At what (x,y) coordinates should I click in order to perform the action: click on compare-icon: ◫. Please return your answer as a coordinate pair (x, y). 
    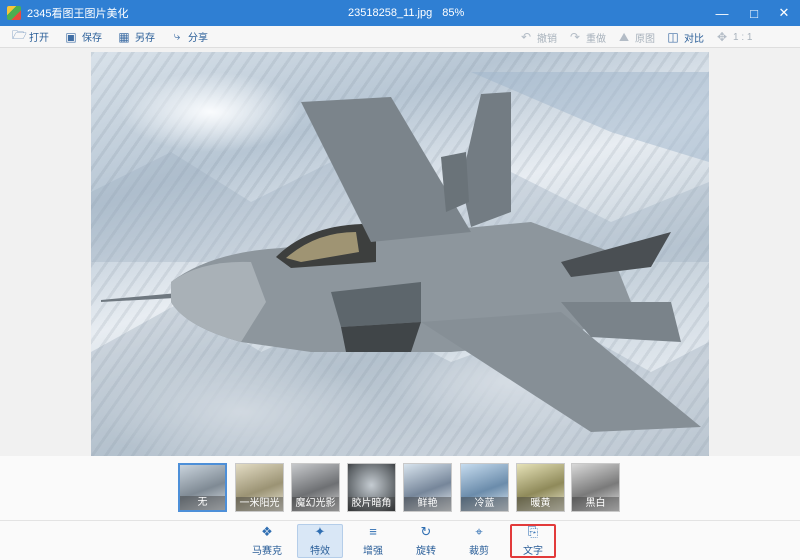
    Looking at the image, I should click on (673, 37).